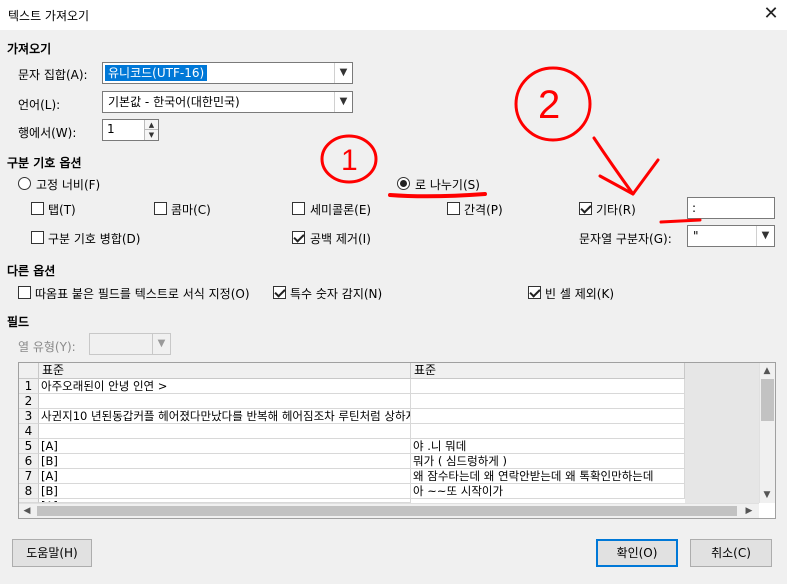 This screenshot has height=584, width=787. What do you see at coordinates (549, 105) in the screenshot?
I see `annotation-number-two: 2` at bounding box center [549, 105].